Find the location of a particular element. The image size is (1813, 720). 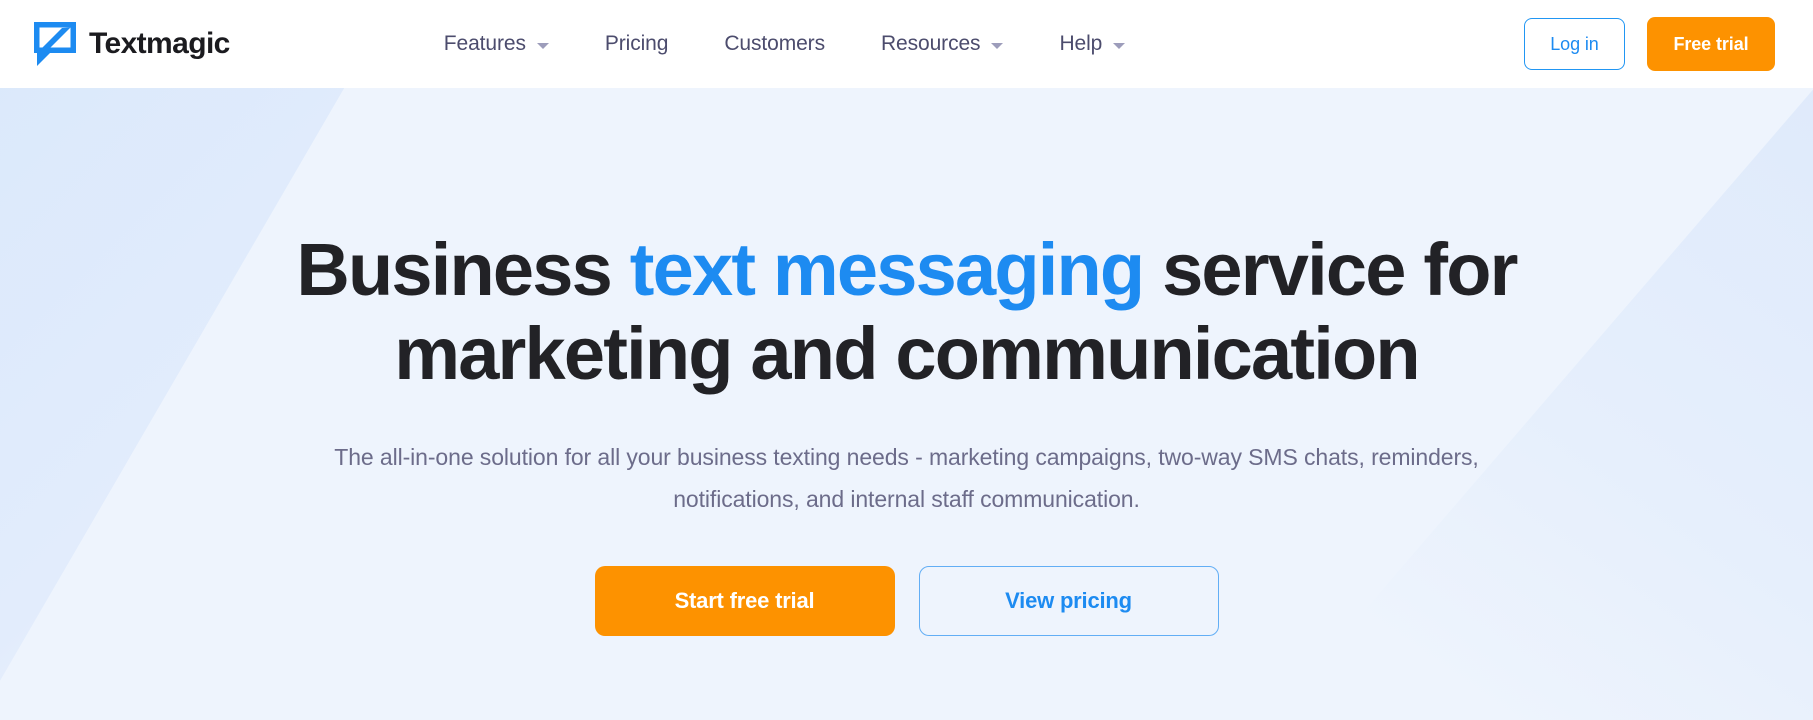

nav-item-label: Customers is located at coordinates (774, 43).